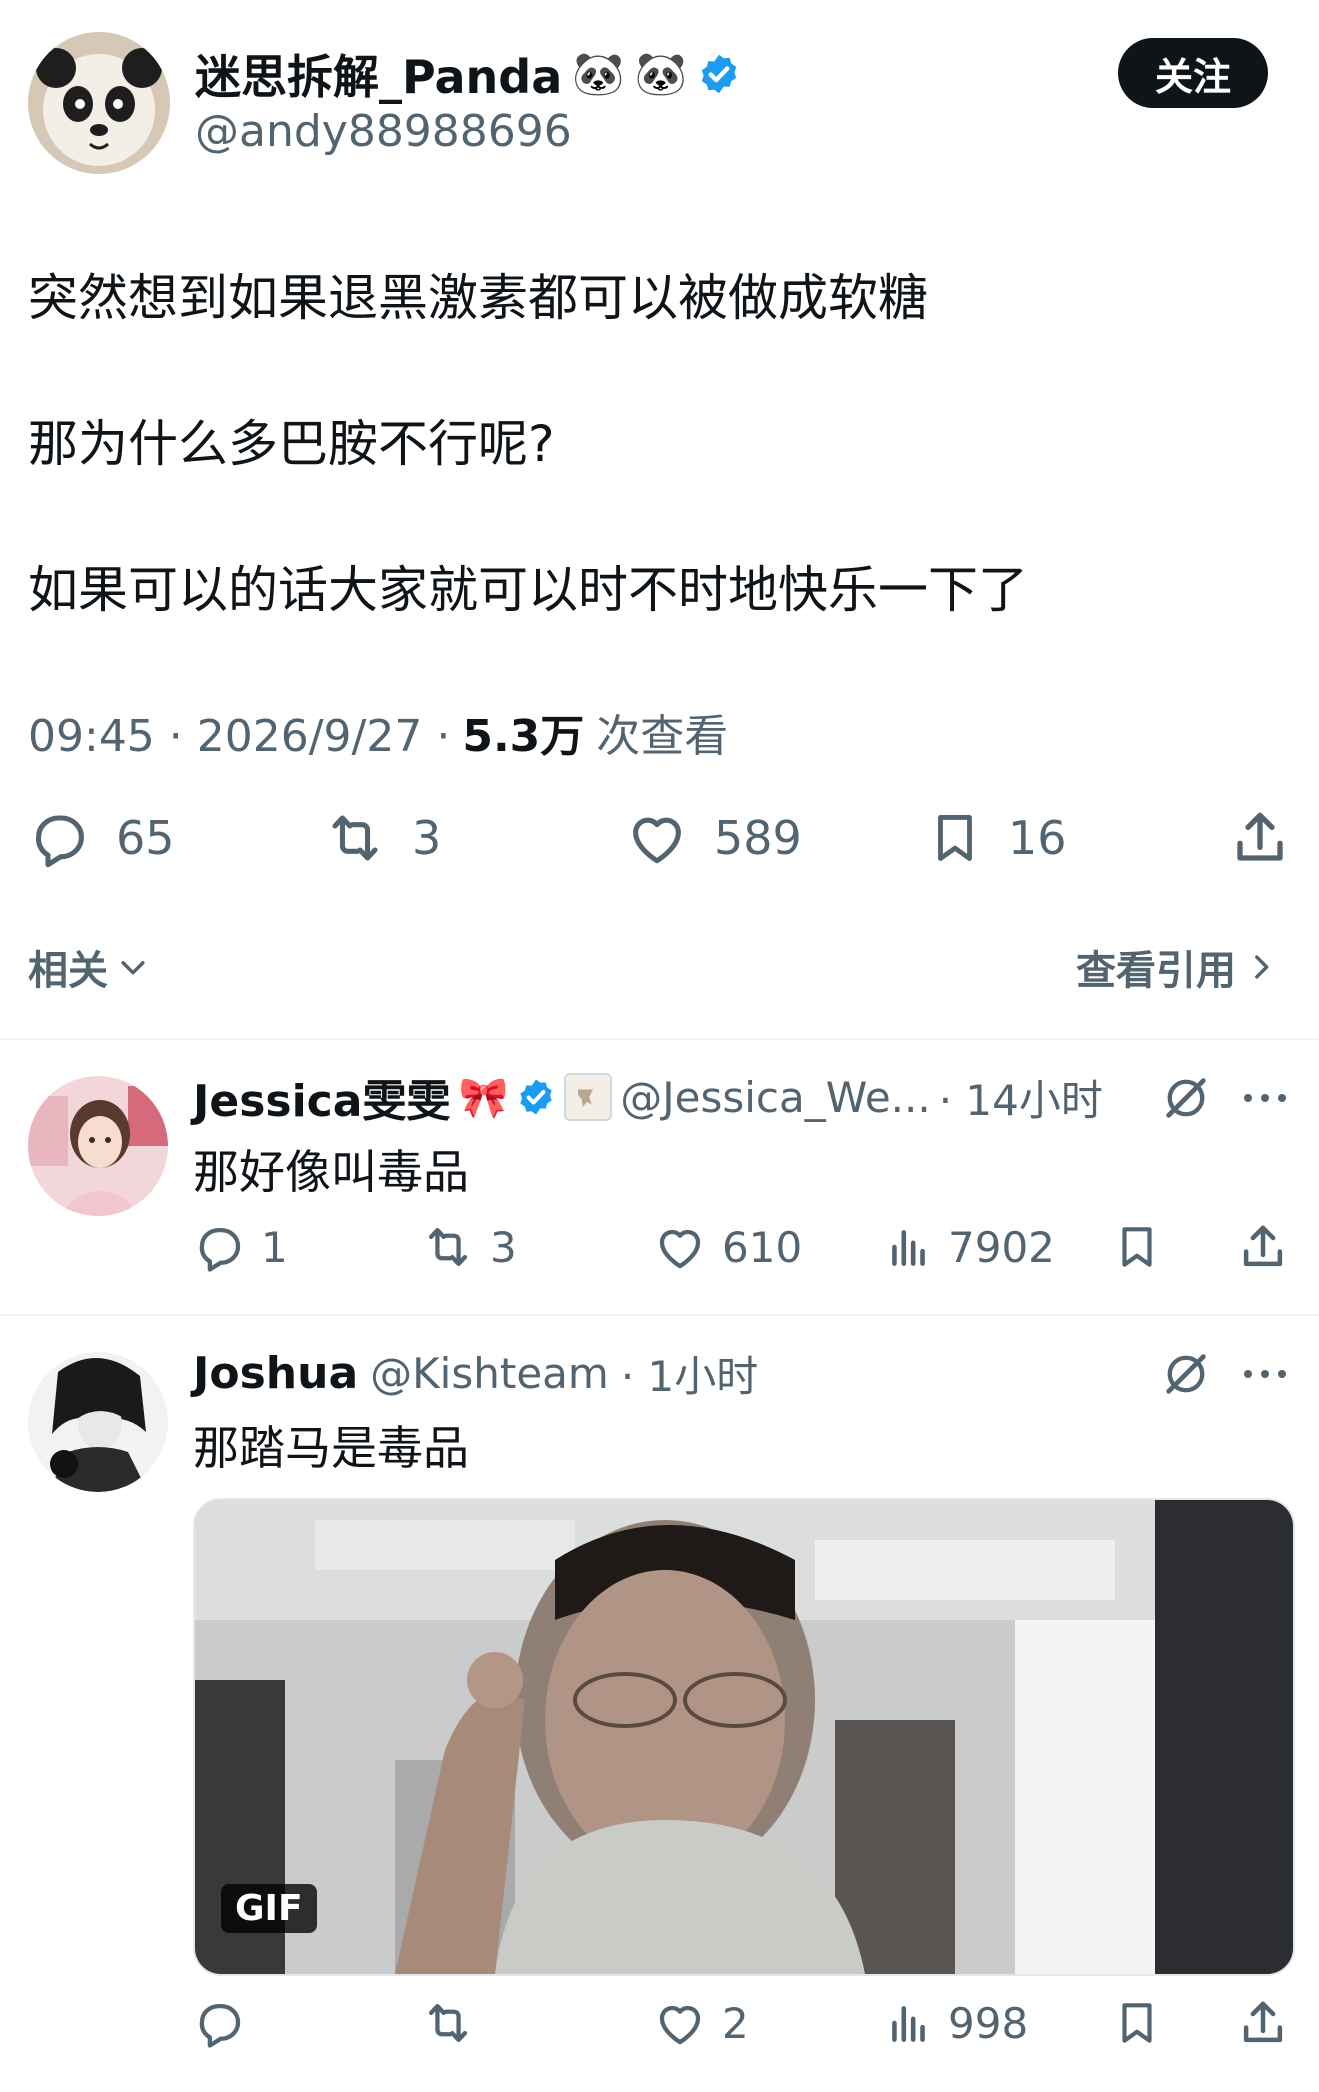  What do you see at coordinates (1037, 838) in the screenshot?
I see `bookmark-count: 16` at bounding box center [1037, 838].